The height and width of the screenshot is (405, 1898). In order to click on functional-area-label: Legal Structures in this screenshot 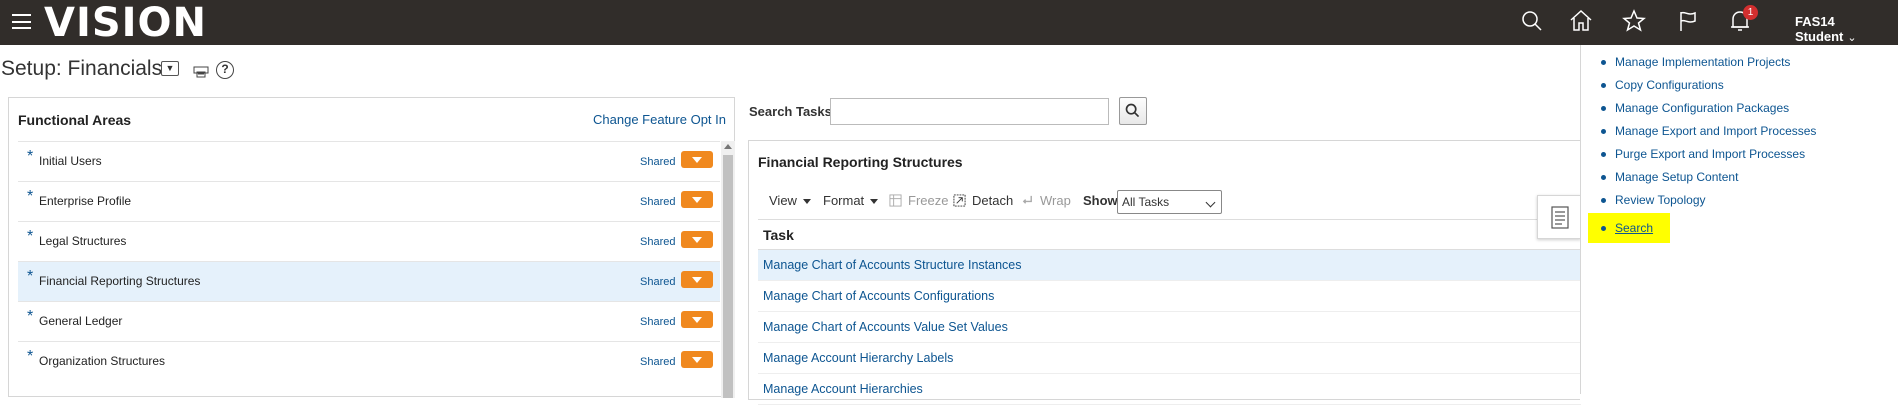, I will do `click(83, 241)`.